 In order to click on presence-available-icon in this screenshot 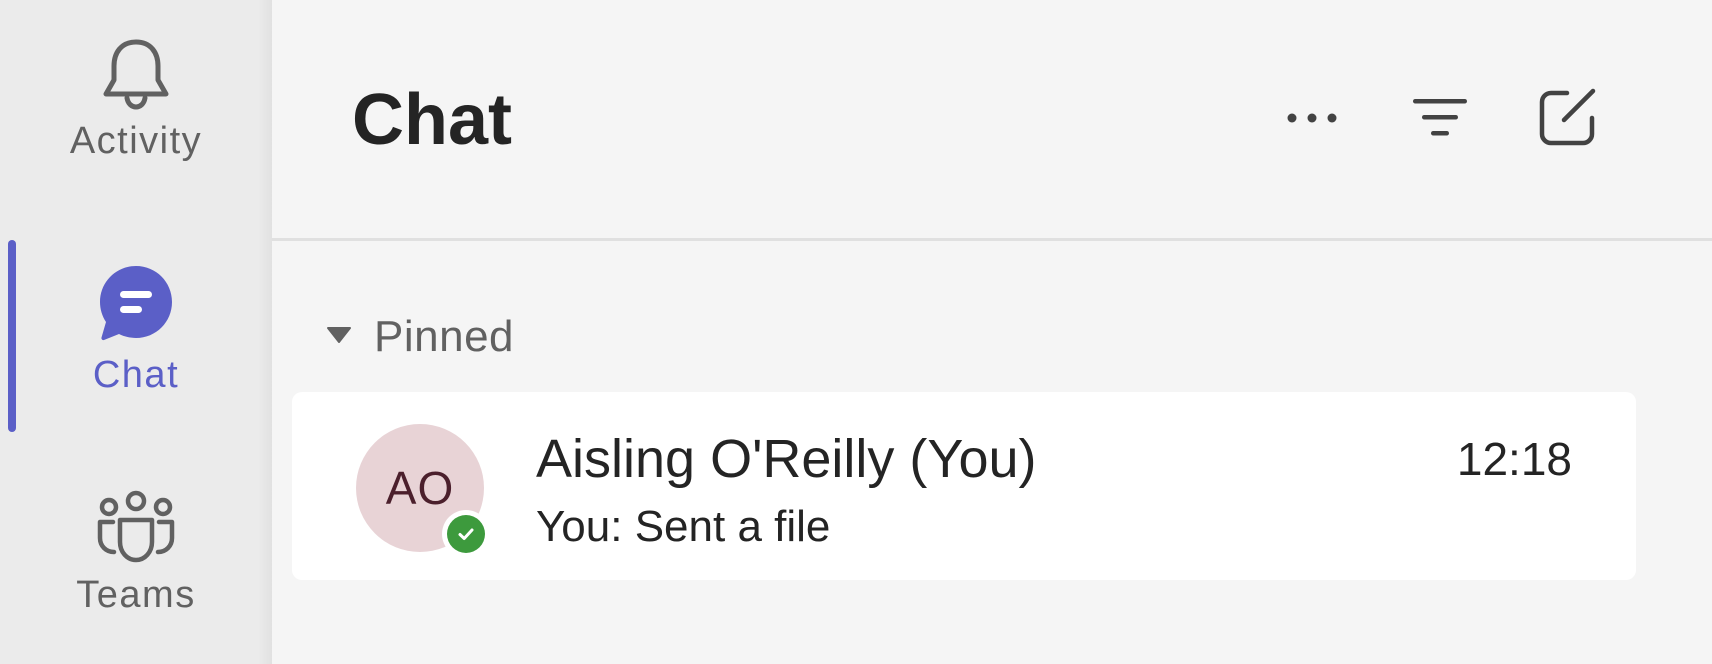, I will do `click(466, 534)`.